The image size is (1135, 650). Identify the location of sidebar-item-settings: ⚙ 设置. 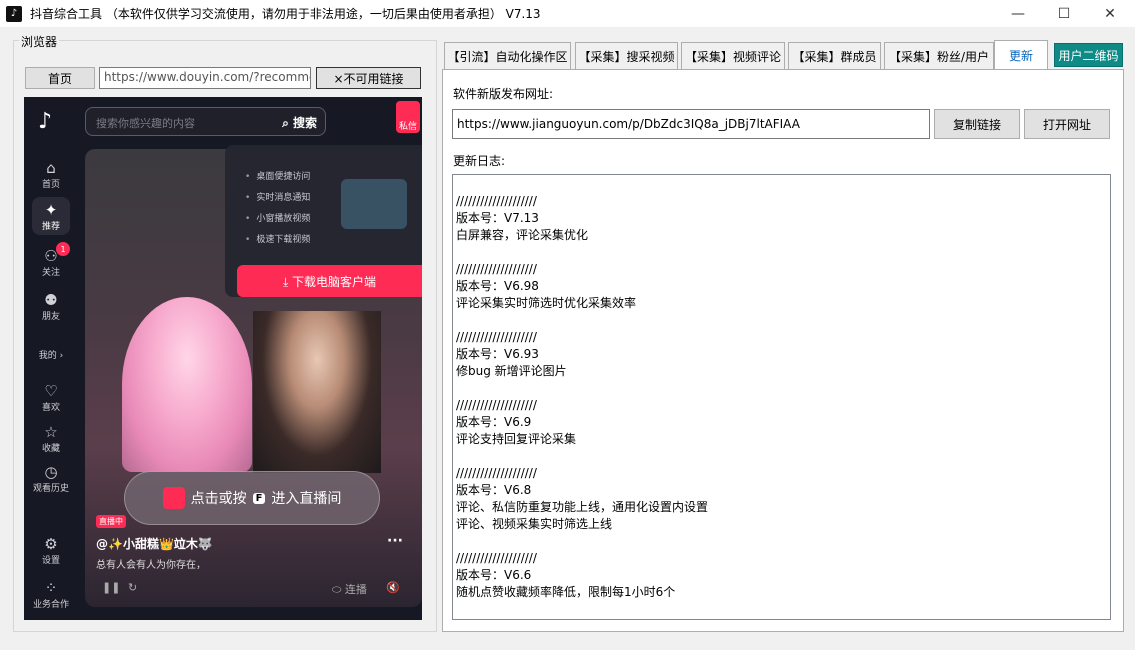
(51, 550).